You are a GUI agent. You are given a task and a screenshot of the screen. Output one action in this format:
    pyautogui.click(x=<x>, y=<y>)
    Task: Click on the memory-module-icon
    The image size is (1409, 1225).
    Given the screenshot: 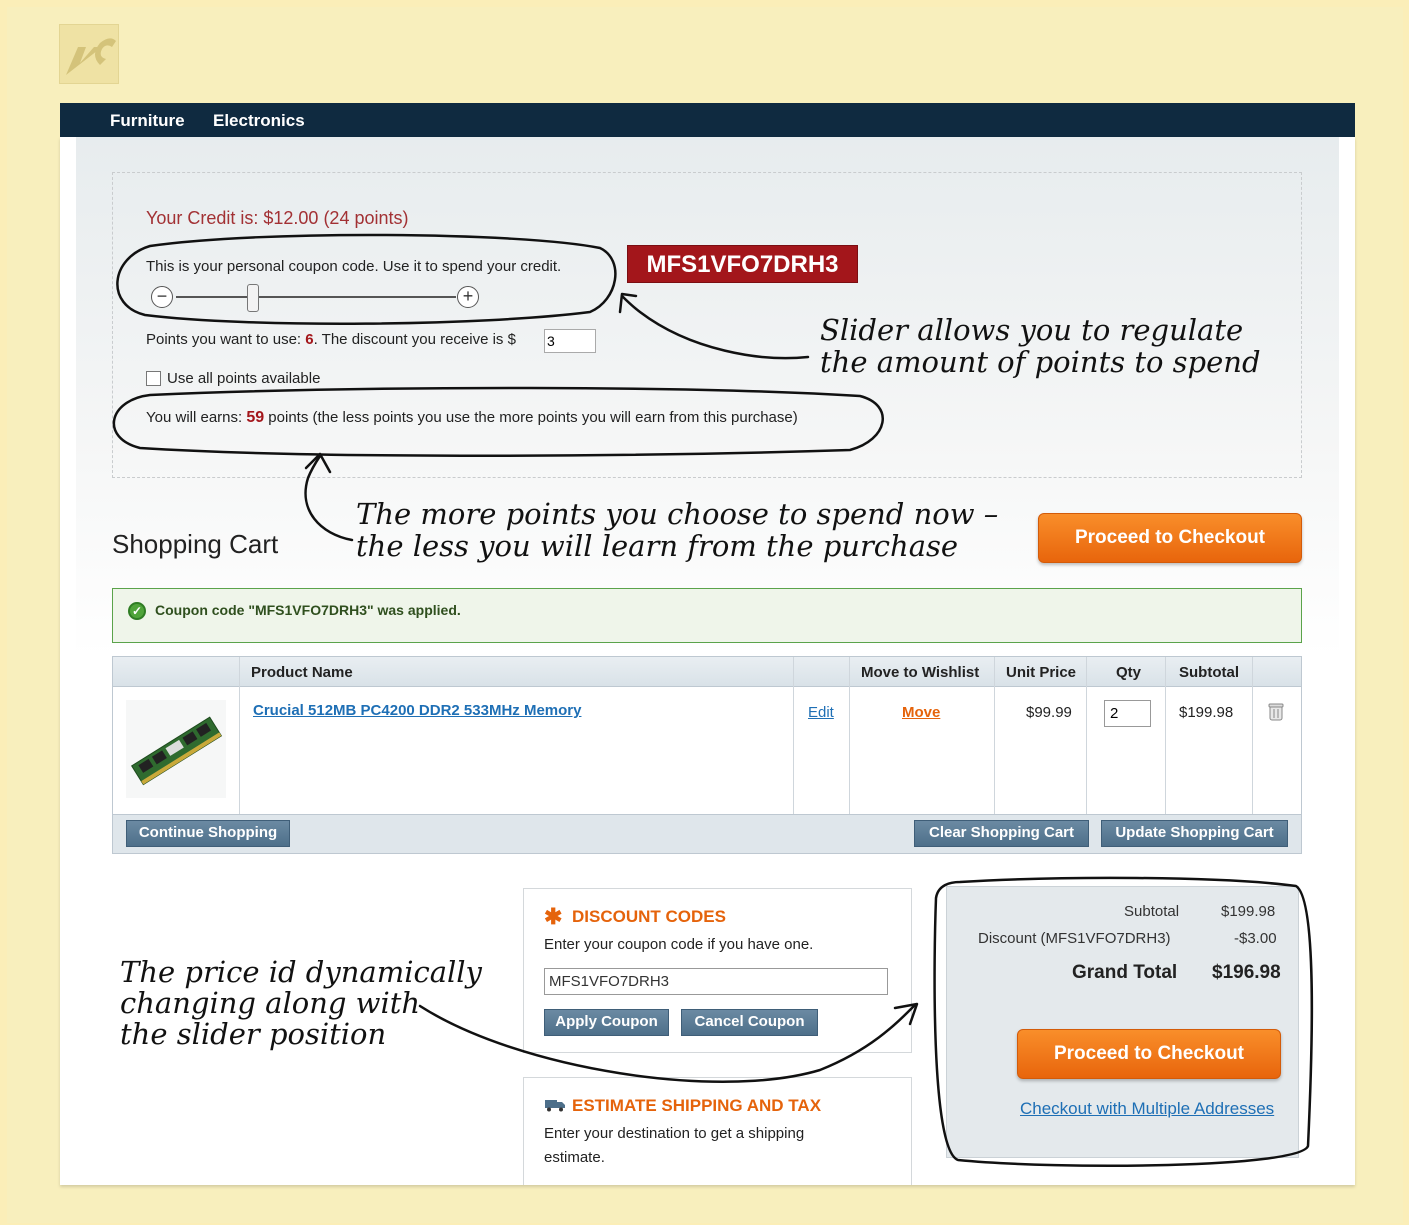 What is the action you would take?
    pyautogui.click(x=177, y=751)
    